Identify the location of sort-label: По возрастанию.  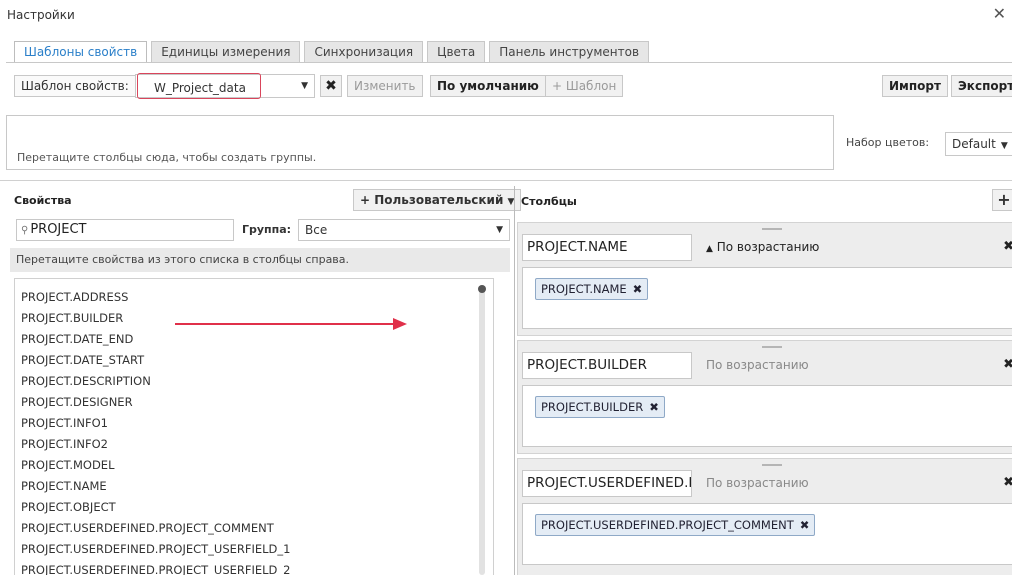
(768, 247).